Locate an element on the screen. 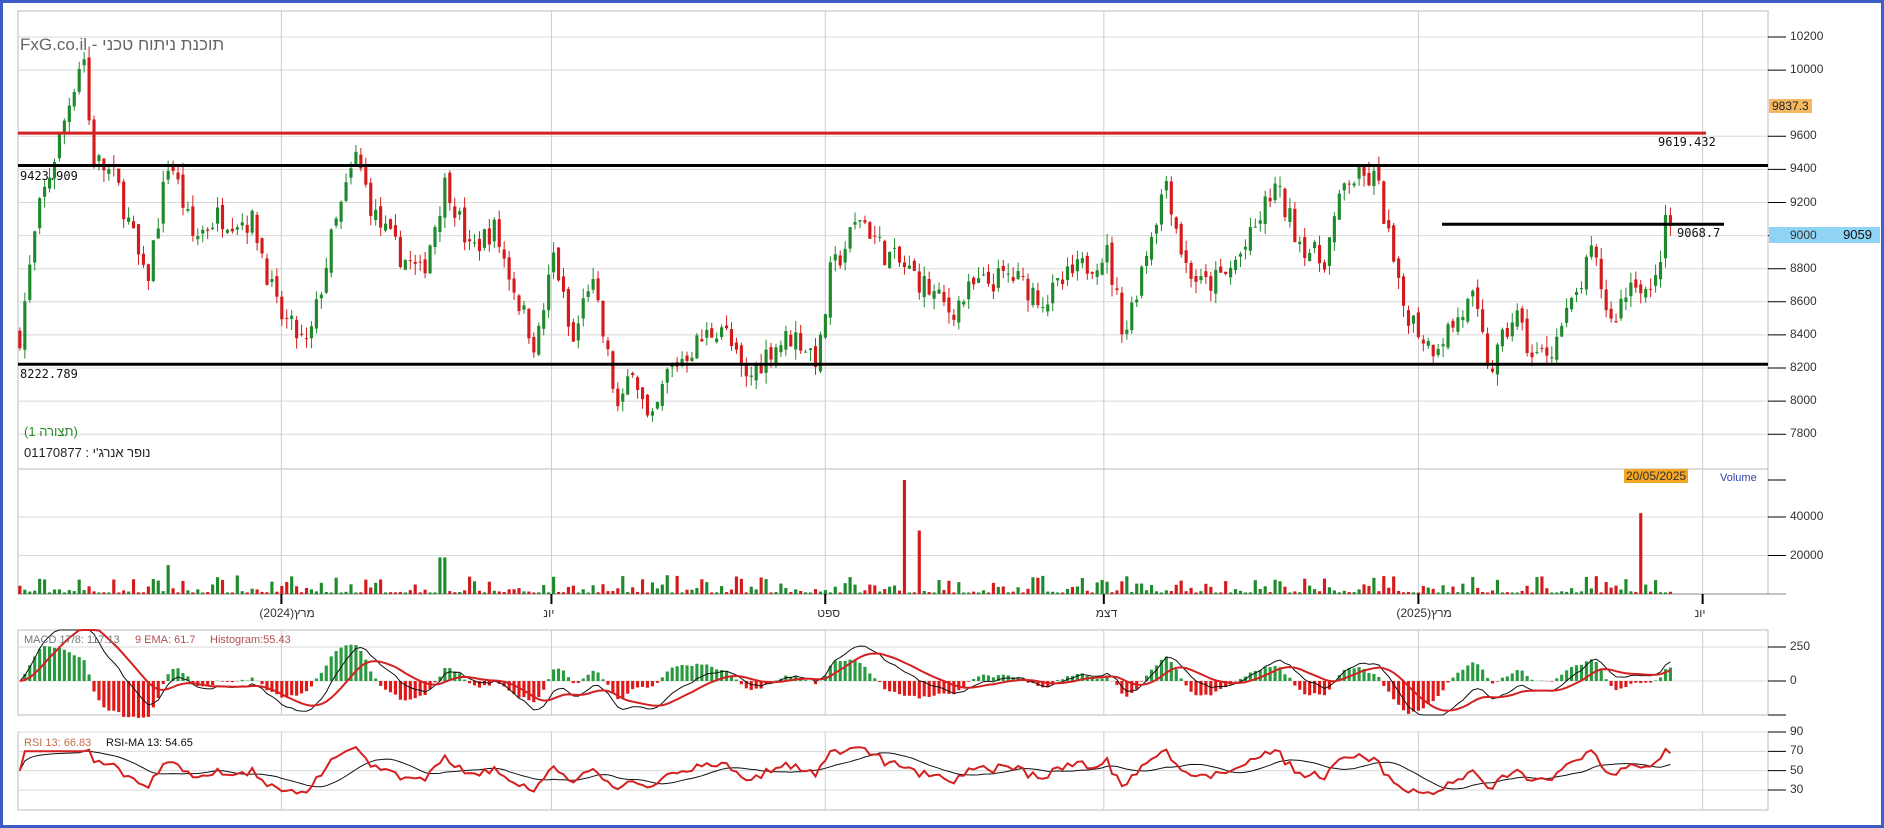 Image resolution: width=1884 pixels, height=828 pixels. level-label-9068: 9068.7 is located at coordinates (1699, 233).